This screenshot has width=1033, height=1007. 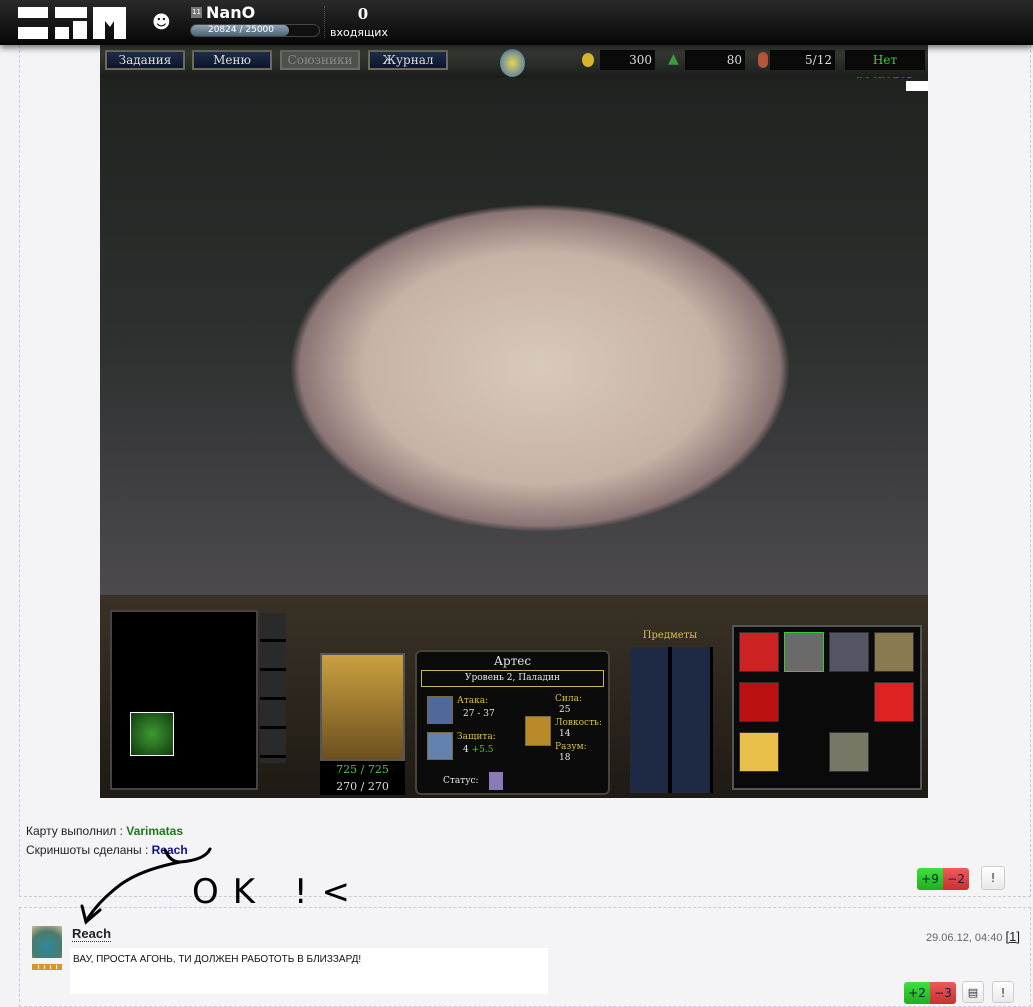 What do you see at coordinates (240, 30) in the screenshot?
I see `xp-text: 20824 / 25000` at bounding box center [240, 30].